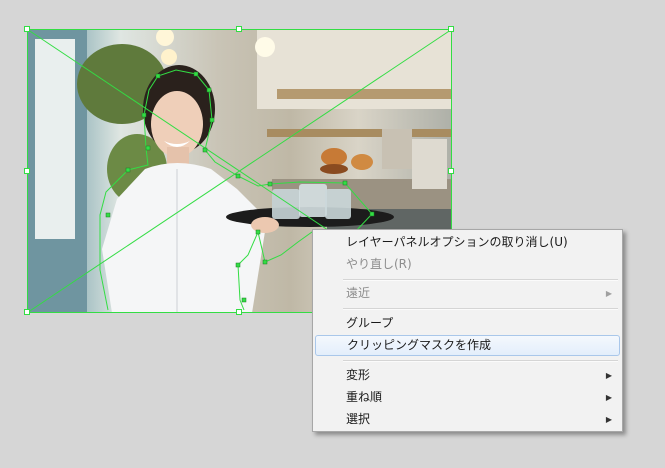  Describe the element at coordinates (370, 323) in the screenshot. I see `menu-item-label: グループ` at that location.